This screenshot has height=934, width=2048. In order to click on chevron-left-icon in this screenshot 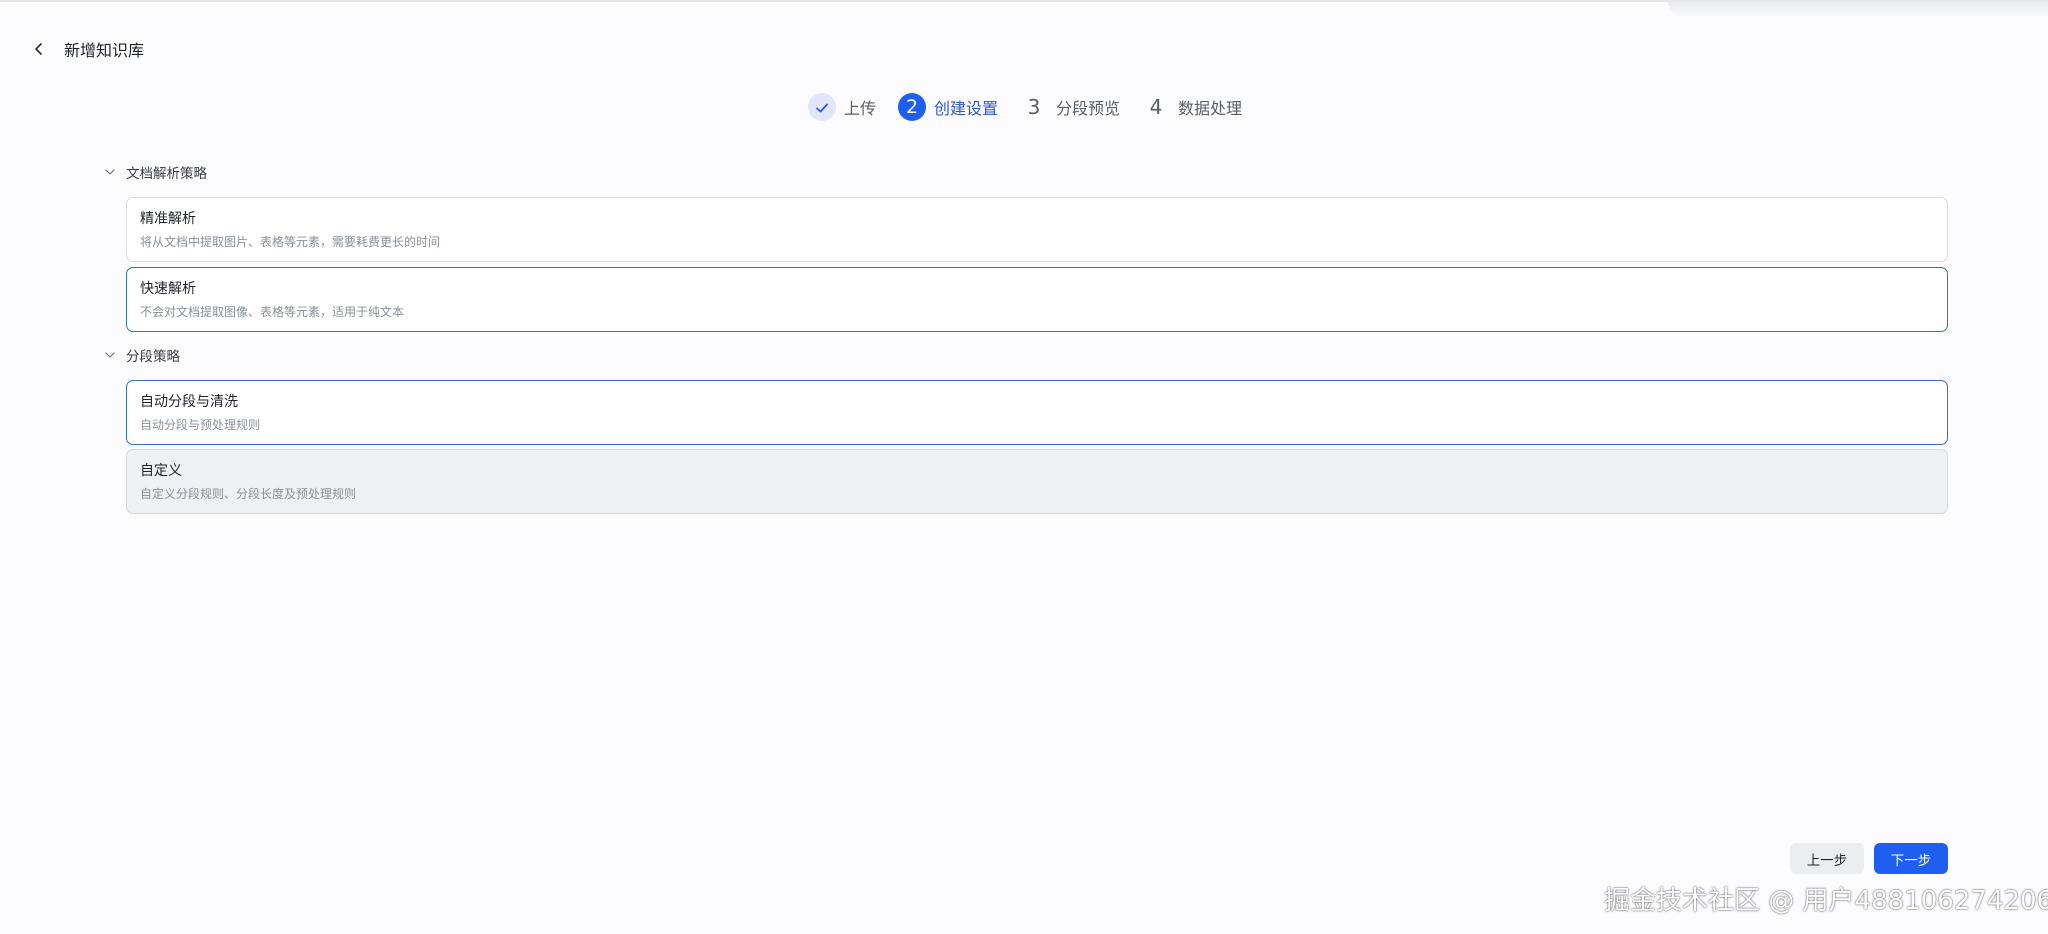, I will do `click(39, 49)`.